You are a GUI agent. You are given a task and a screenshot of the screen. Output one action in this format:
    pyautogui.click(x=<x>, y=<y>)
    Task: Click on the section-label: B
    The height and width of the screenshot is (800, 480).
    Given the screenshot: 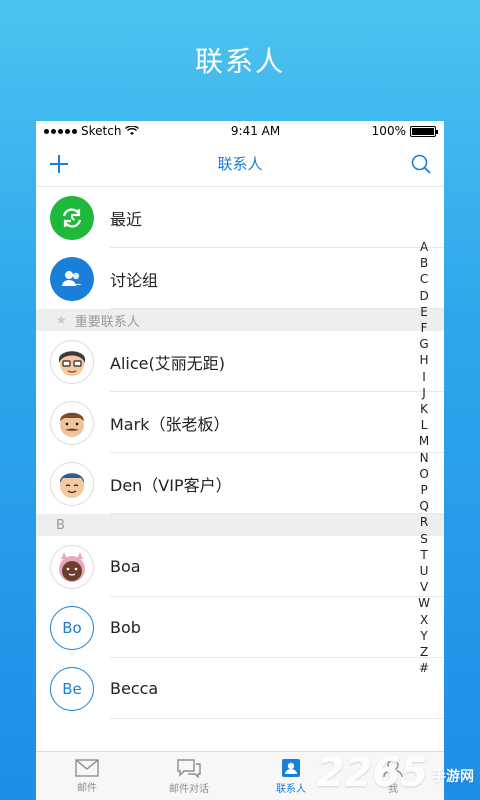 What is the action you would take?
    pyautogui.click(x=60, y=525)
    